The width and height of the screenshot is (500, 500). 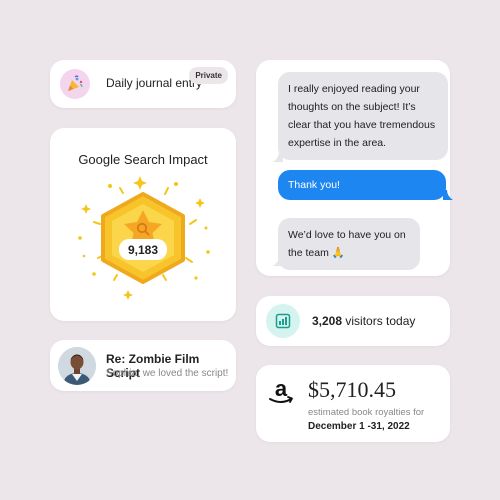 I want to click on impact-count: 9,183, so click(x=143, y=250).